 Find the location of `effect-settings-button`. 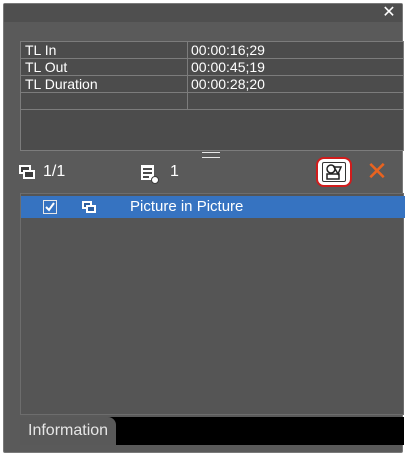

effect-settings-button is located at coordinates (334, 172).